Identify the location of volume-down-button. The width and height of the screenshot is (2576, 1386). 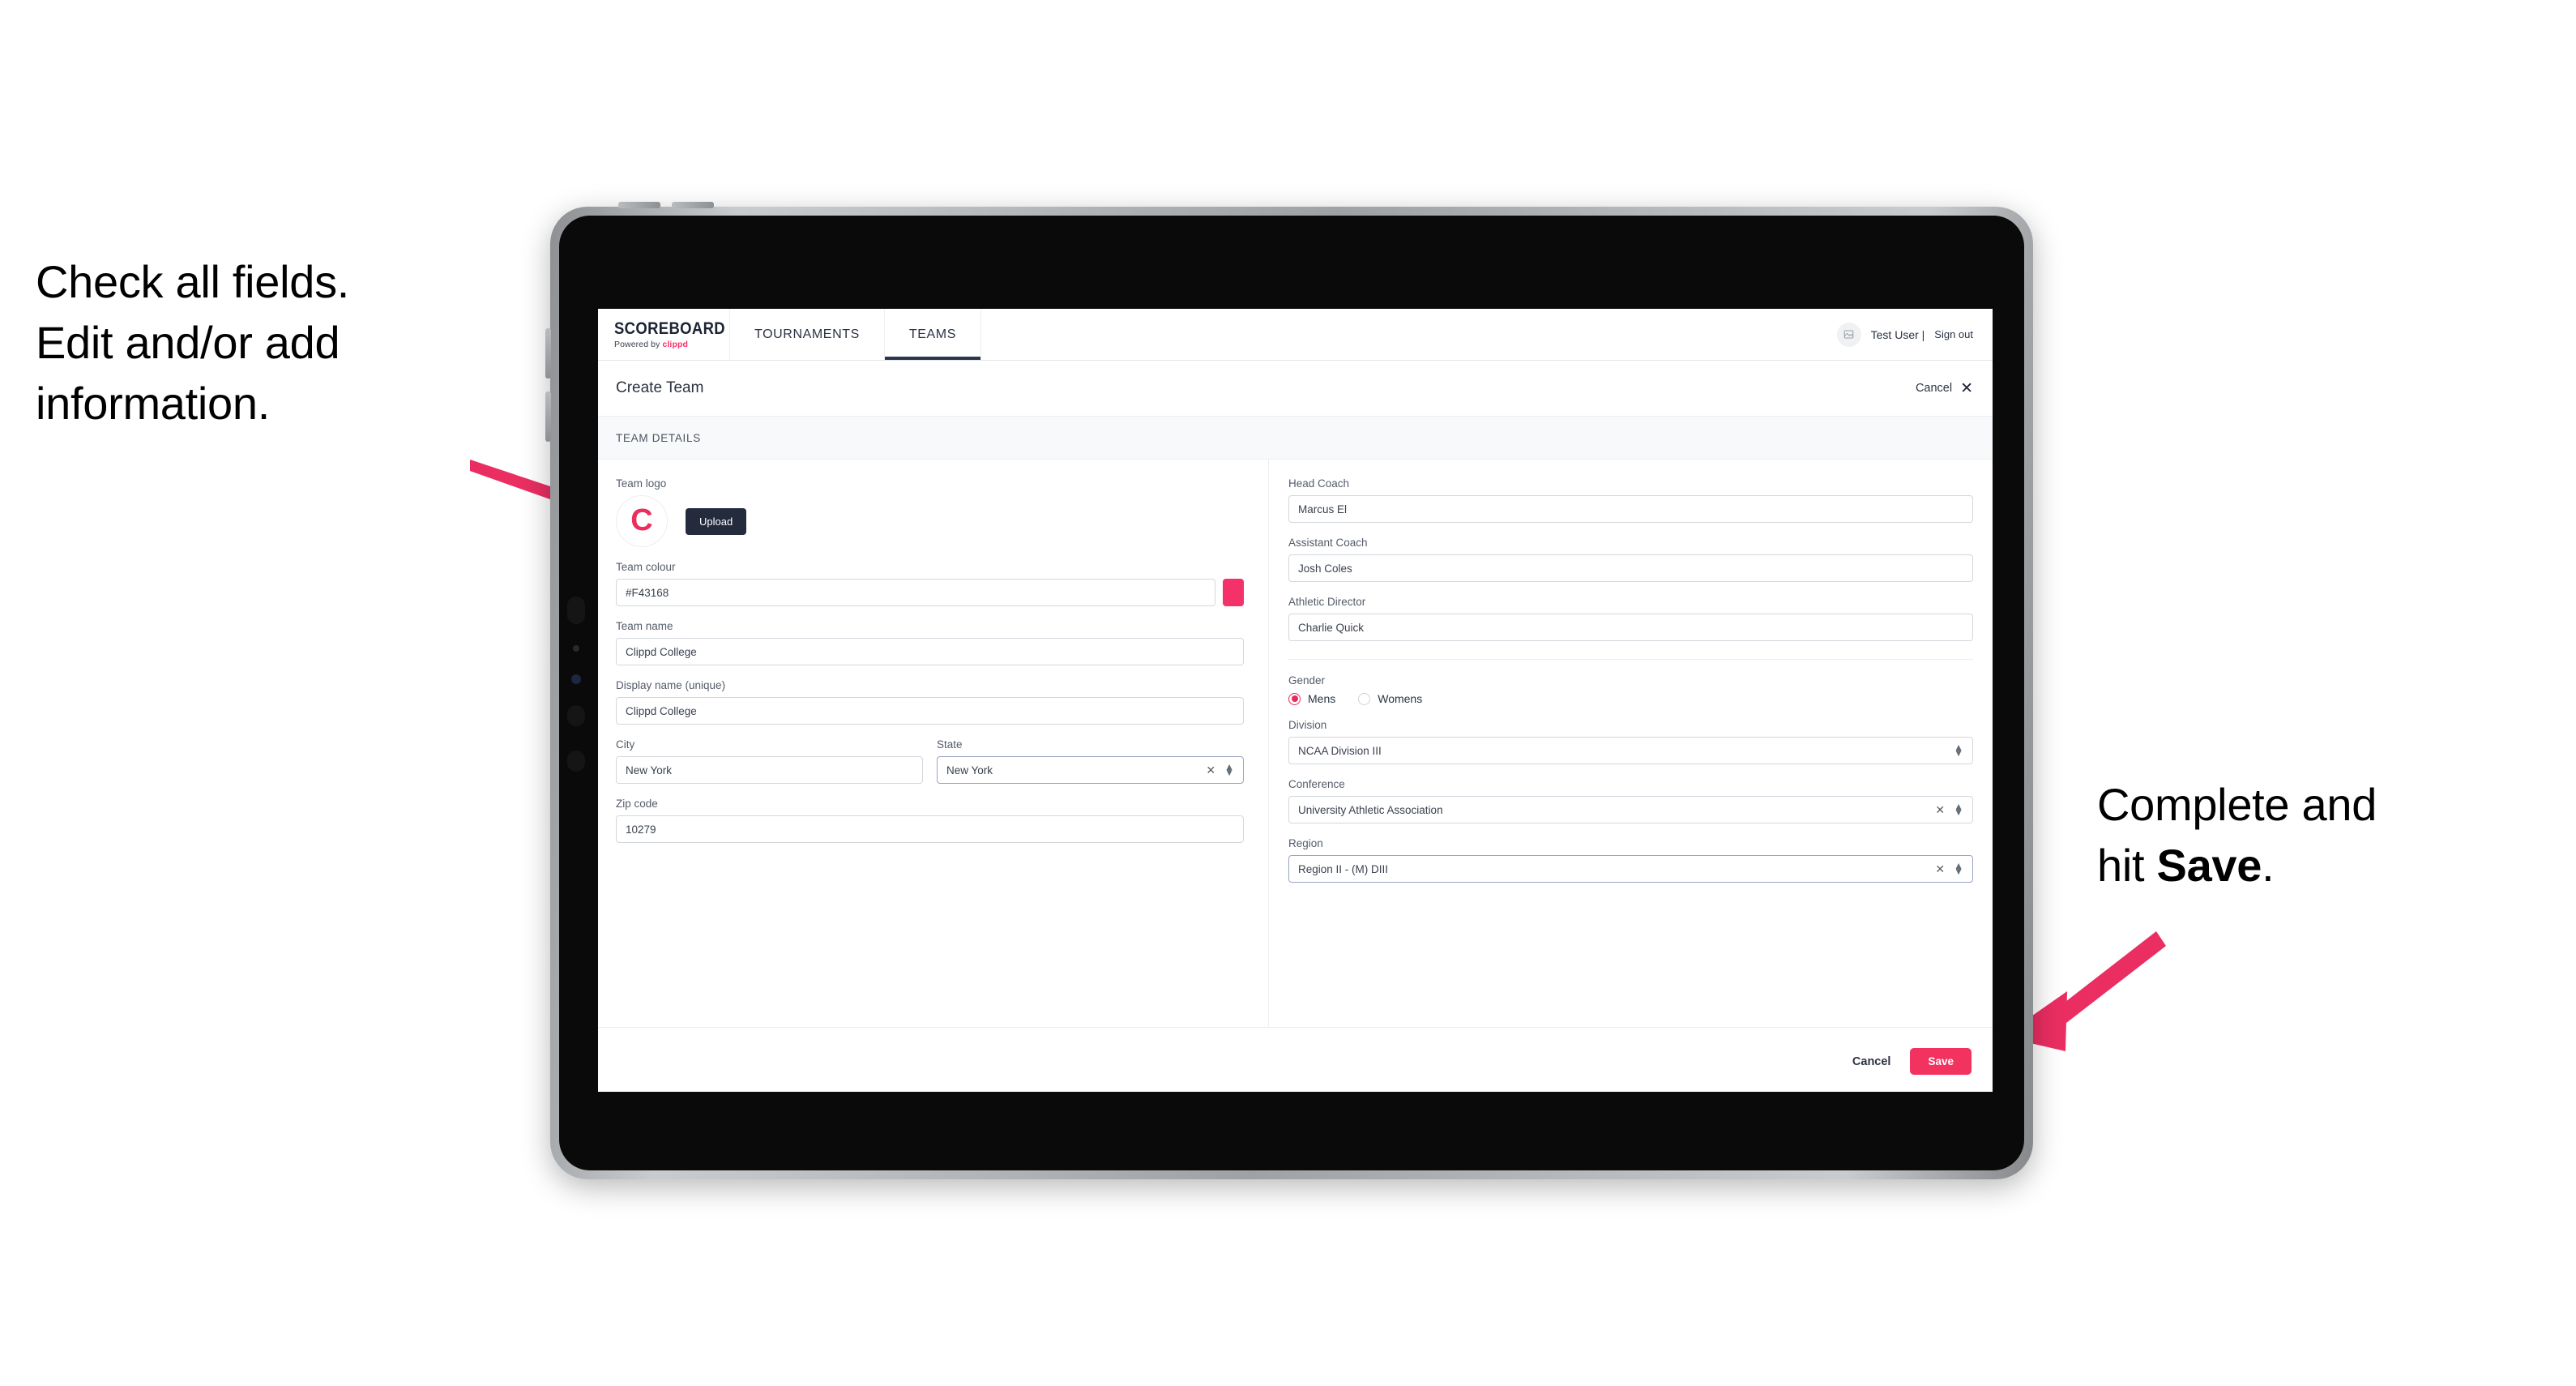
(548, 416).